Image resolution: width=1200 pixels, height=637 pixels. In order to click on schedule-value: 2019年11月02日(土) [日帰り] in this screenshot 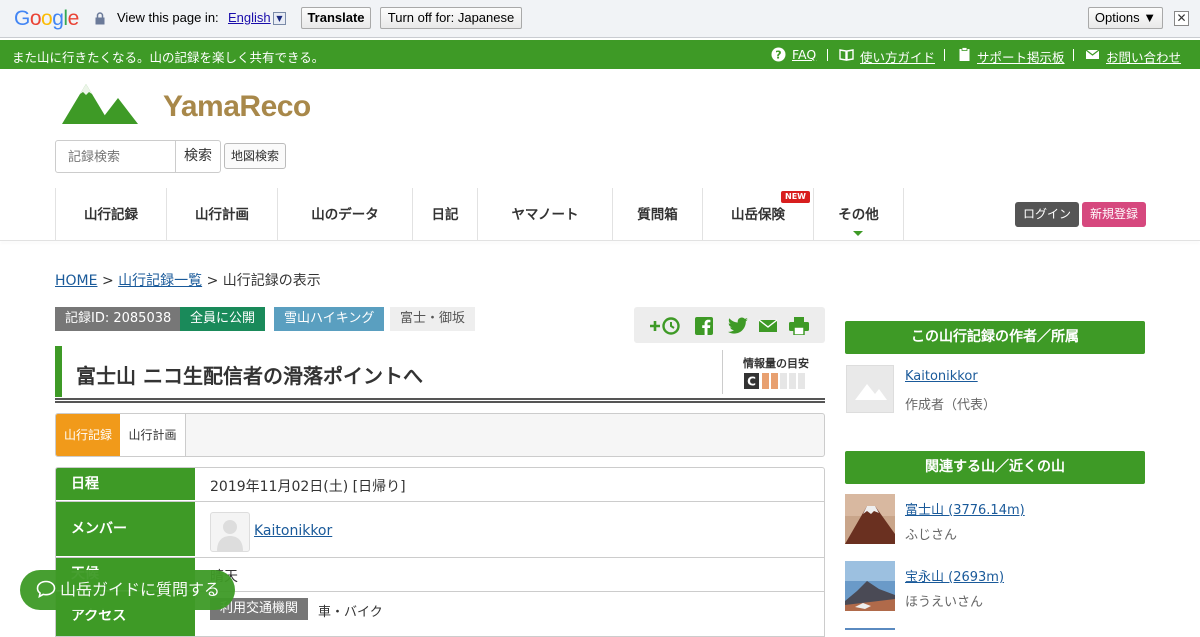, I will do `click(308, 487)`.